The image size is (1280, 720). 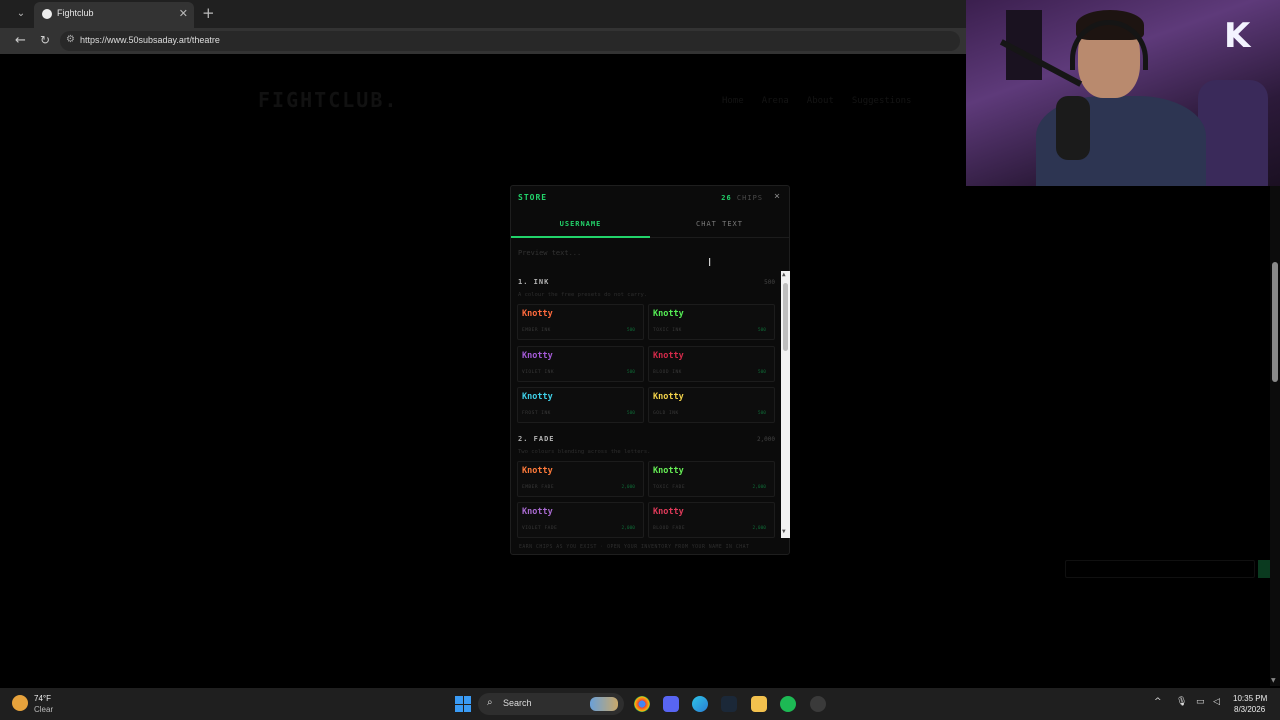 What do you see at coordinates (667, 372) in the screenshot?
I see `item-label: BLOOD INK` at bounding box center [667, 372].